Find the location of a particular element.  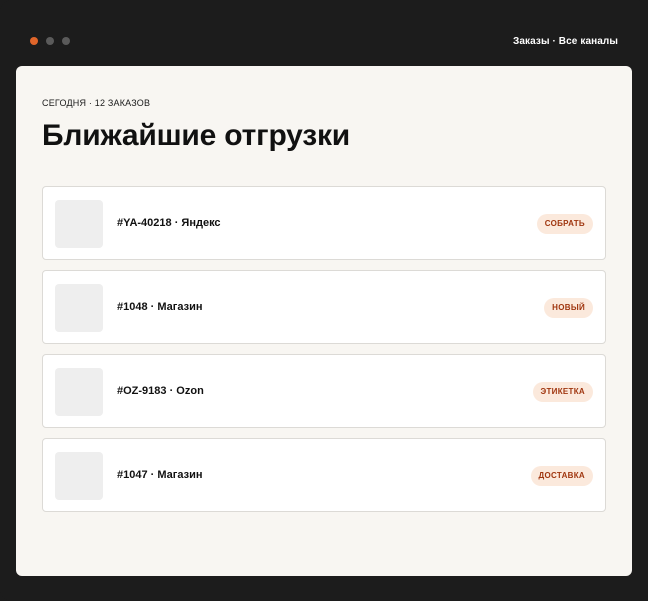

title-bar: Заказы · Все каналы is located at coordinates (324, 33).